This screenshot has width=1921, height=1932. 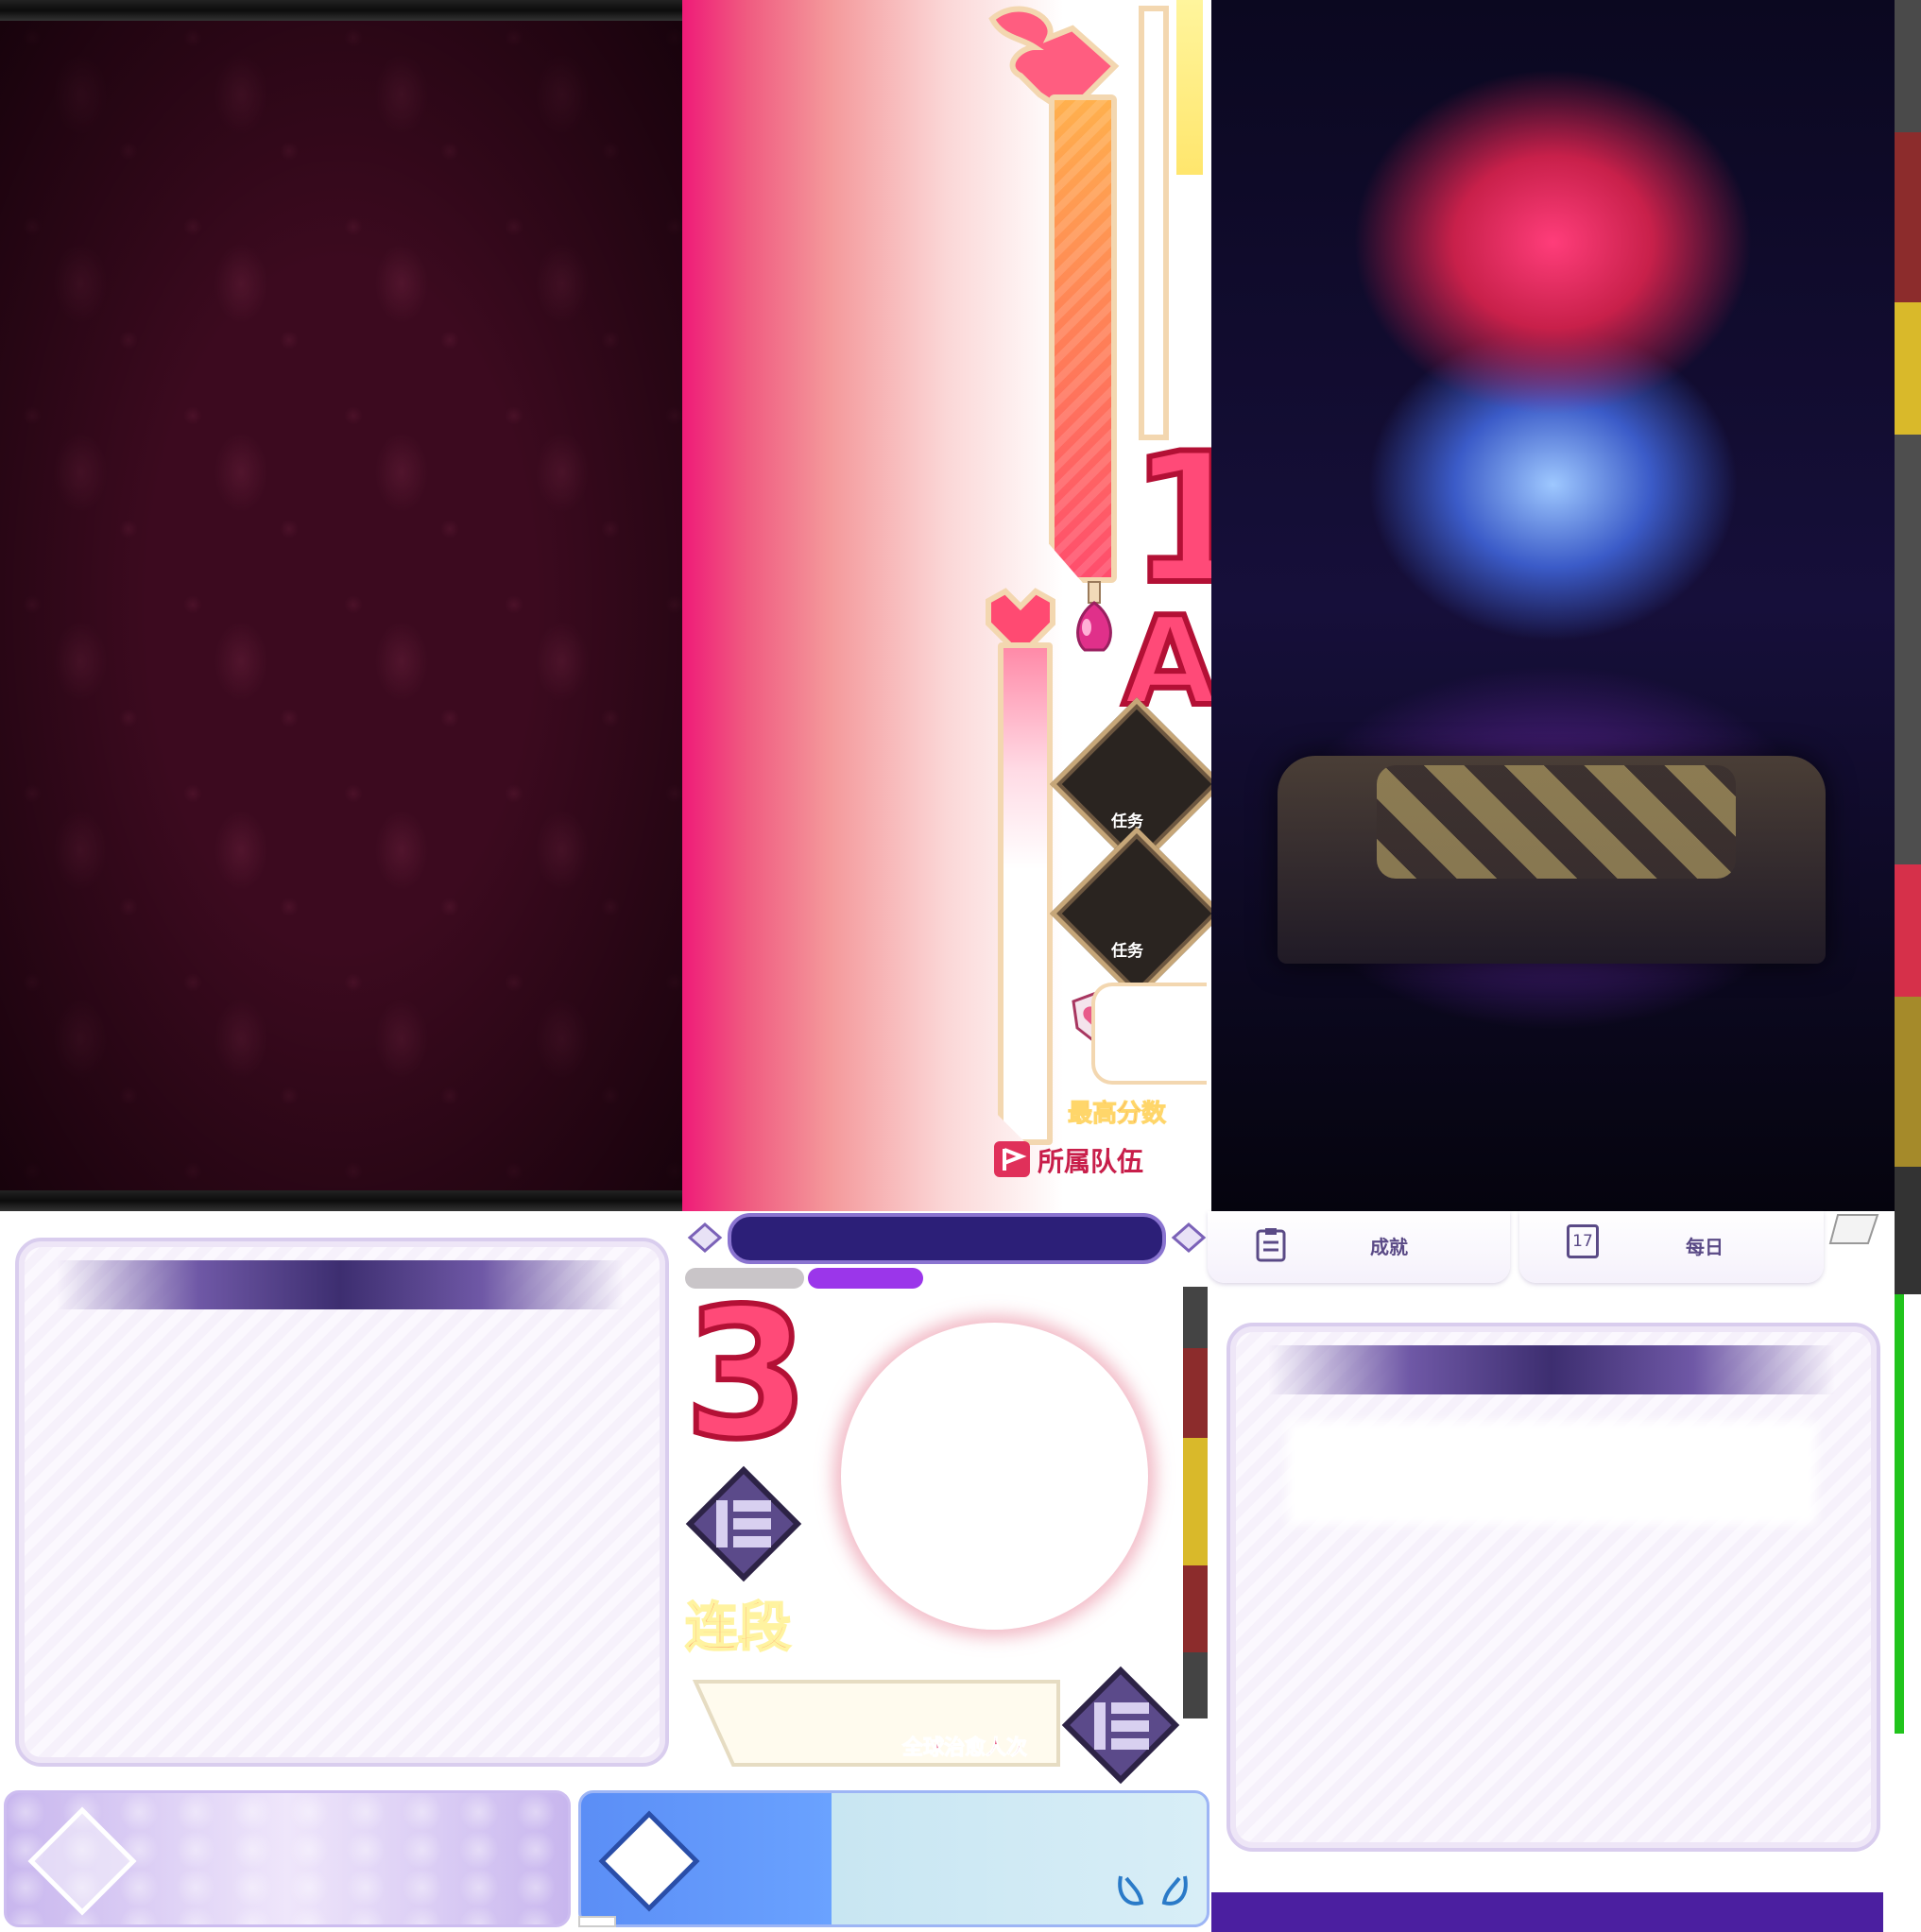 I want to click on blurred-content, so click(x=1551, y=1473).